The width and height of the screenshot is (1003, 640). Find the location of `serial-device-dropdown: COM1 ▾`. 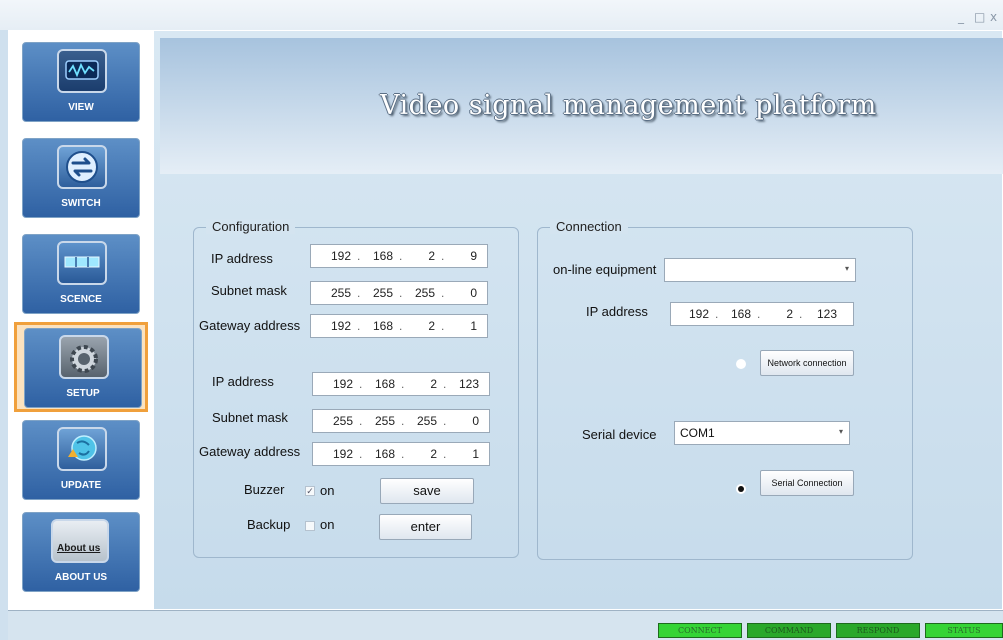

serial-device-dropdown: COM1 ▾ is located at coordinates (762, 433).